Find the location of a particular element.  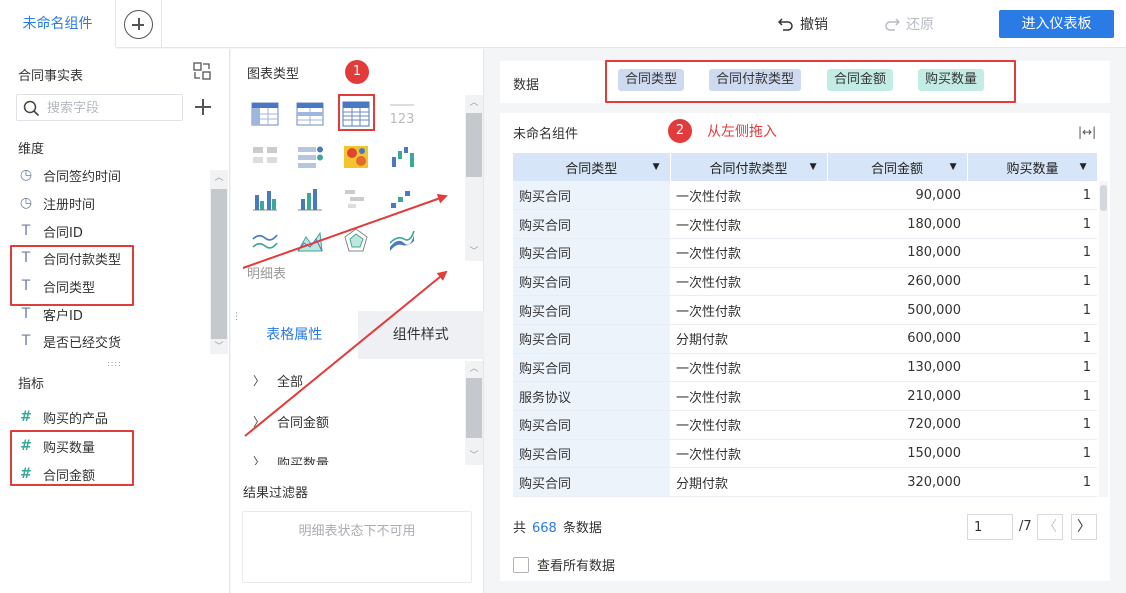

search-input is located at coordinates (112, 108).